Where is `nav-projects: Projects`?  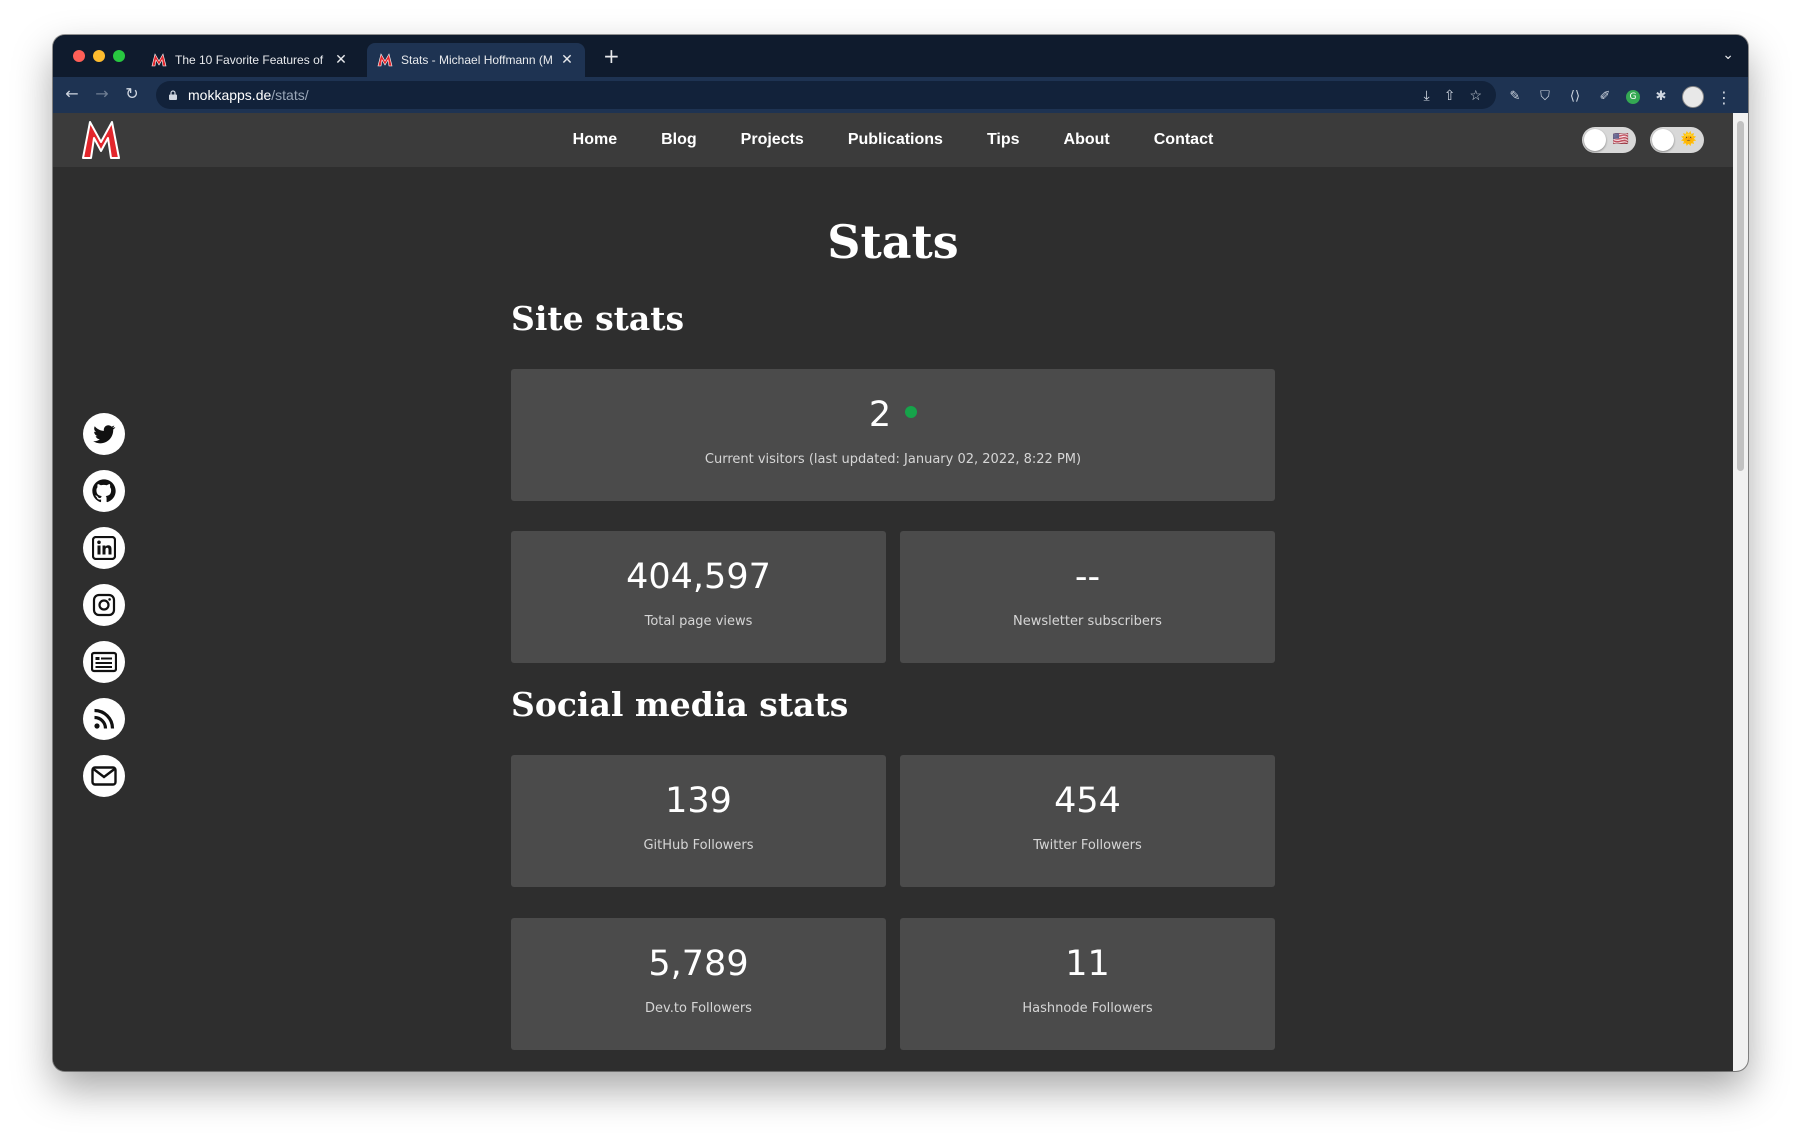 nav-projects: Projects is located at coordinates (772, 140).